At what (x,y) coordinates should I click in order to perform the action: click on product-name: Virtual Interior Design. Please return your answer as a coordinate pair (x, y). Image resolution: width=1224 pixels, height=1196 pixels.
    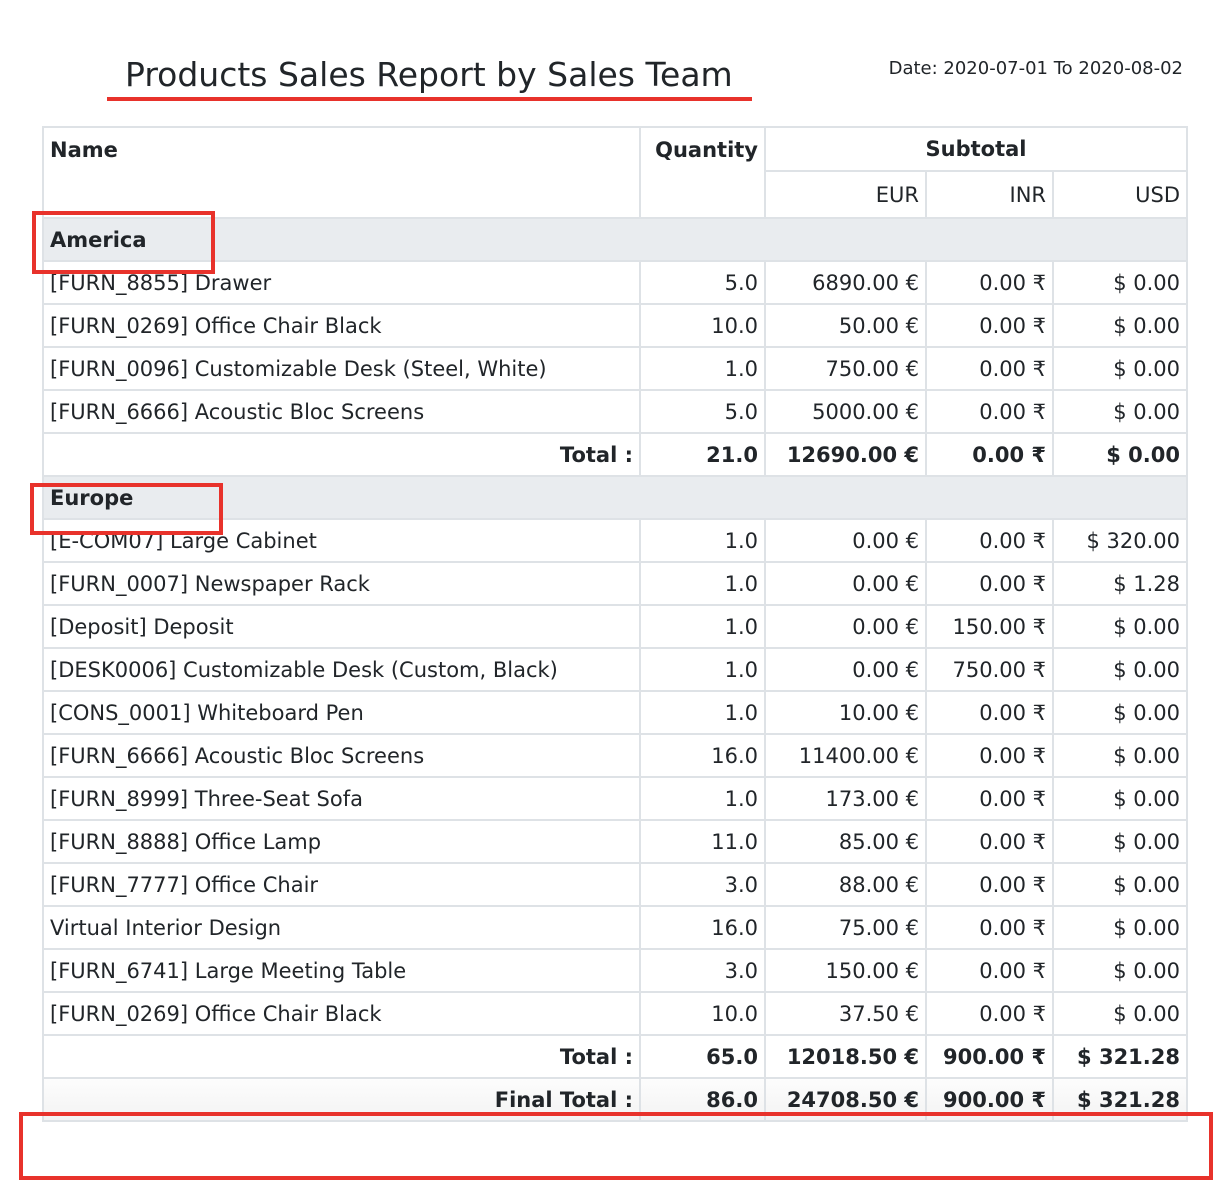
    Looking at the image, I should click on (341, 927).